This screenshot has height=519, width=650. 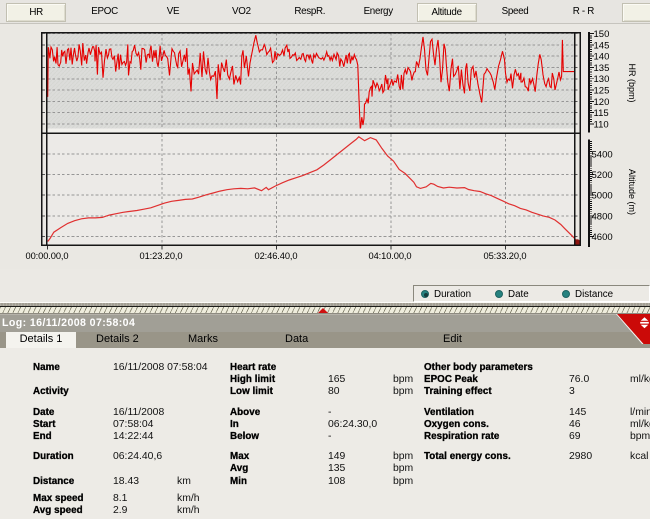 I want to click on svg-text: 5000, so click(x=602, y=196).